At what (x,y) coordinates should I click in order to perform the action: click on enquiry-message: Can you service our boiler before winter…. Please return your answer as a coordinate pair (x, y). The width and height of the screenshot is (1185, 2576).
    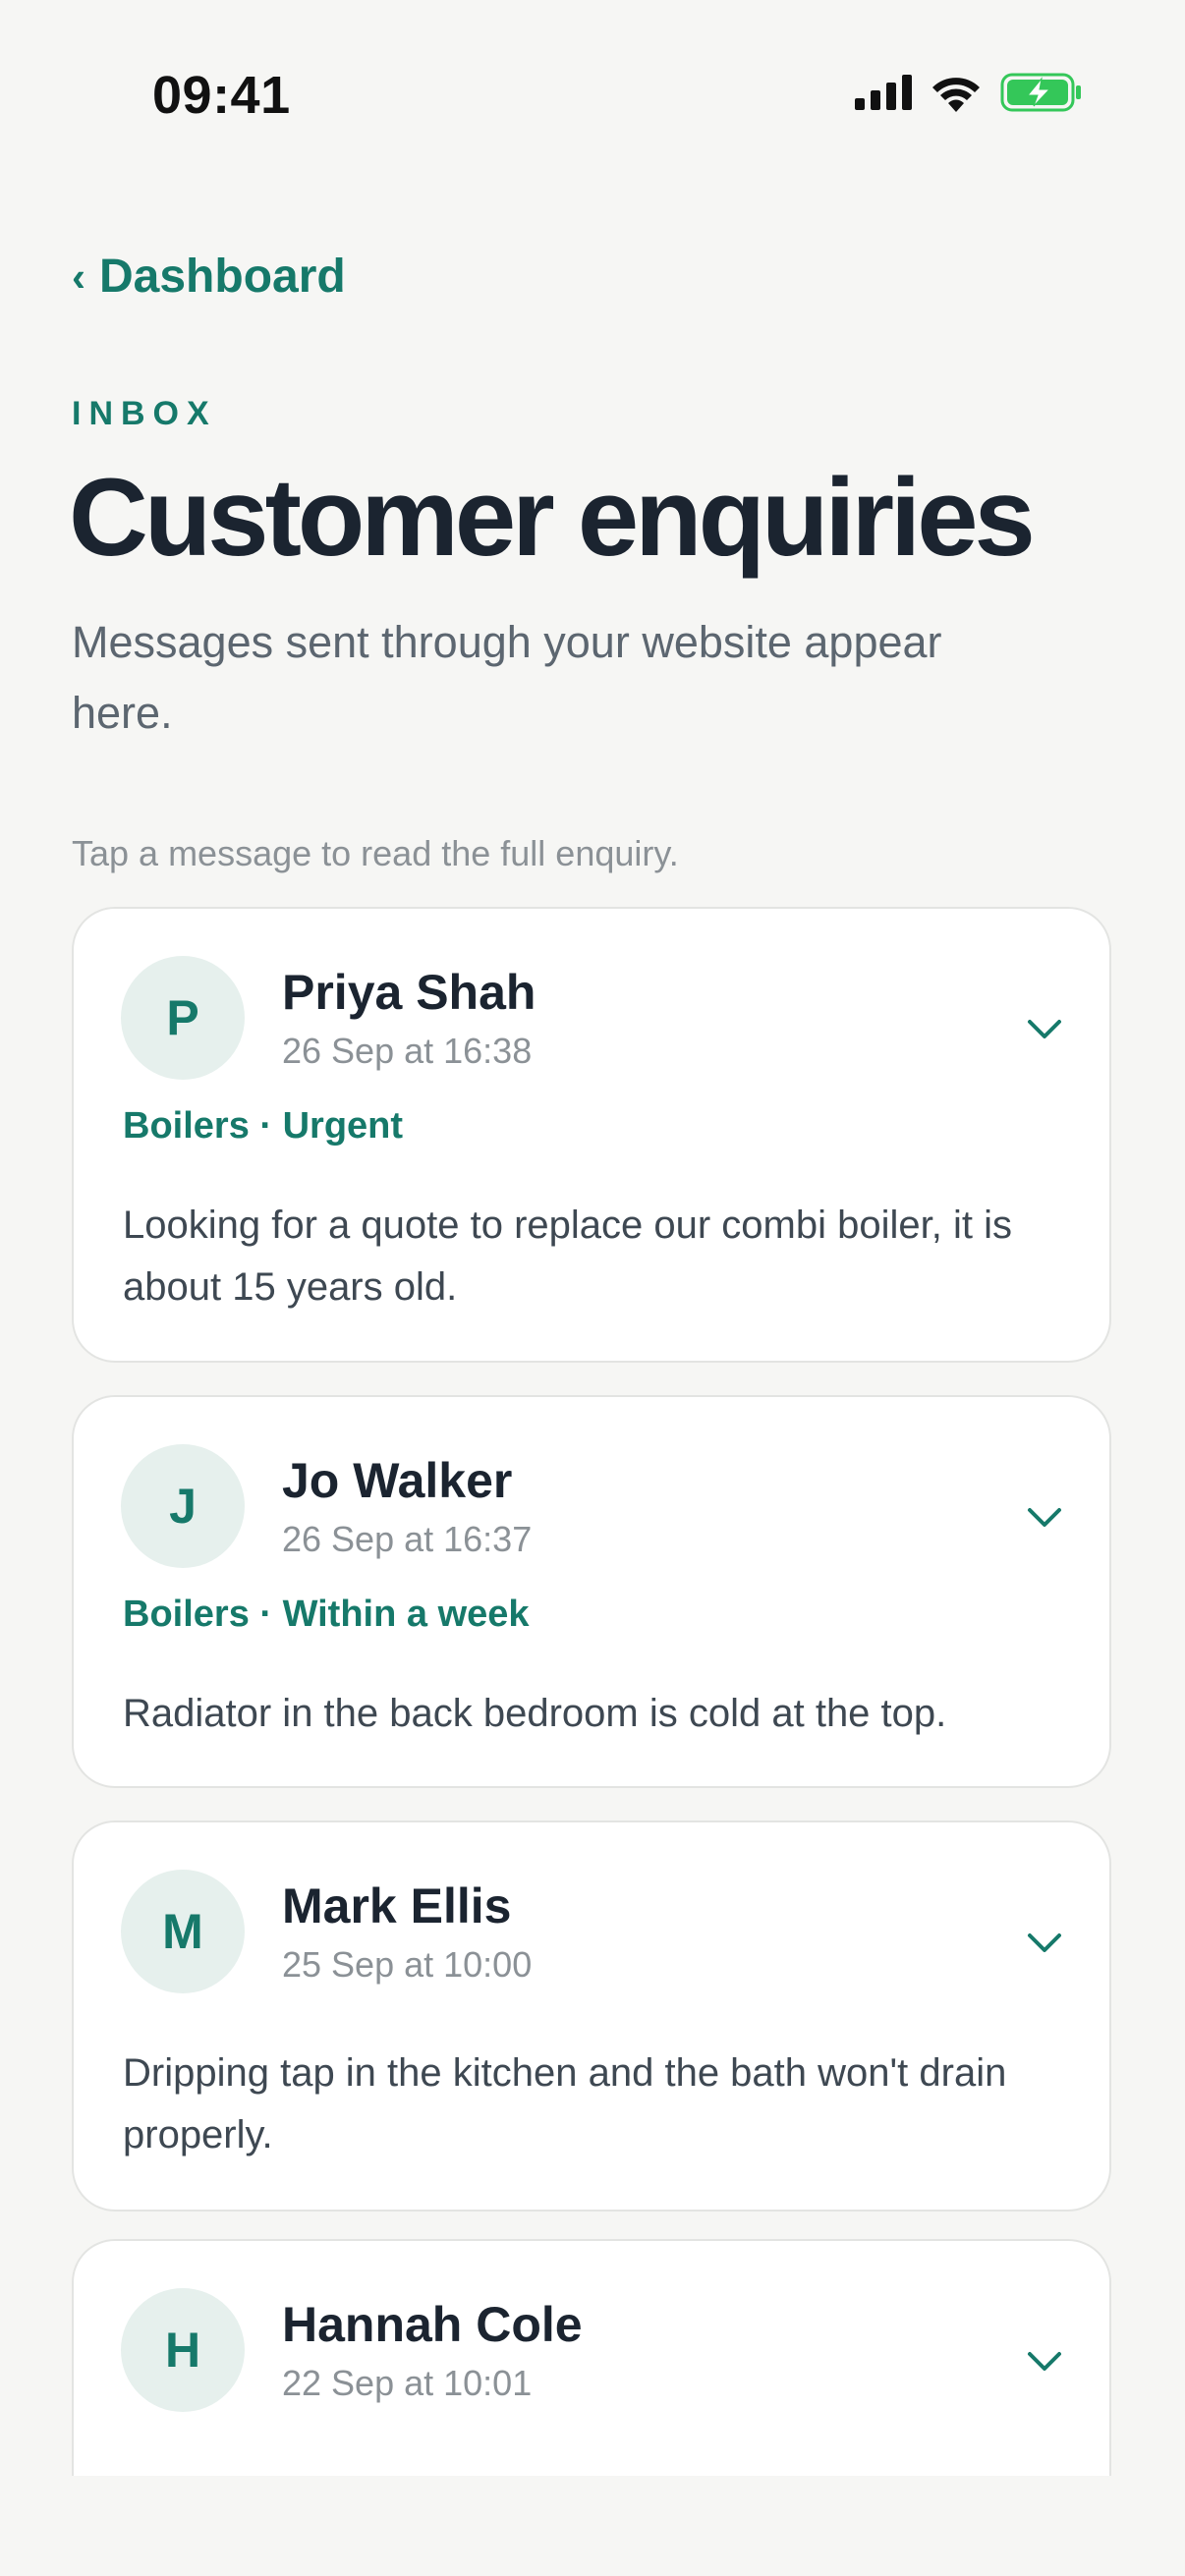
    Looking at the image, I should click on (594, 2468).